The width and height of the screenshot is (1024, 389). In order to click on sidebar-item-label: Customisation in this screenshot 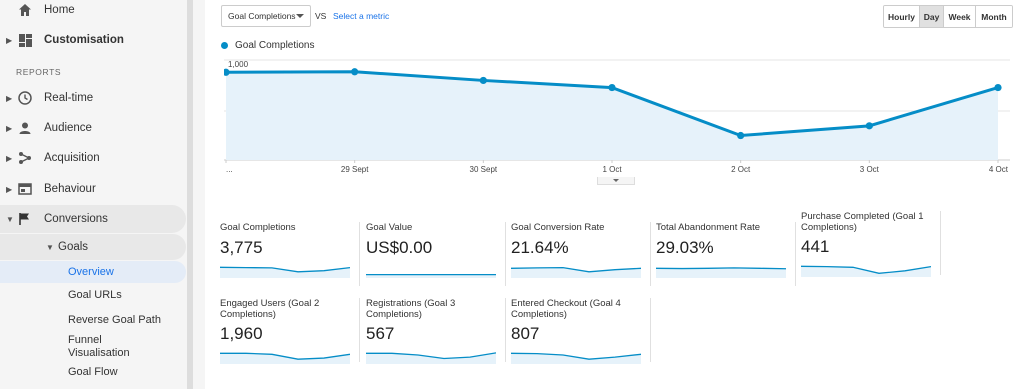, I will do `click(84, 40)`.